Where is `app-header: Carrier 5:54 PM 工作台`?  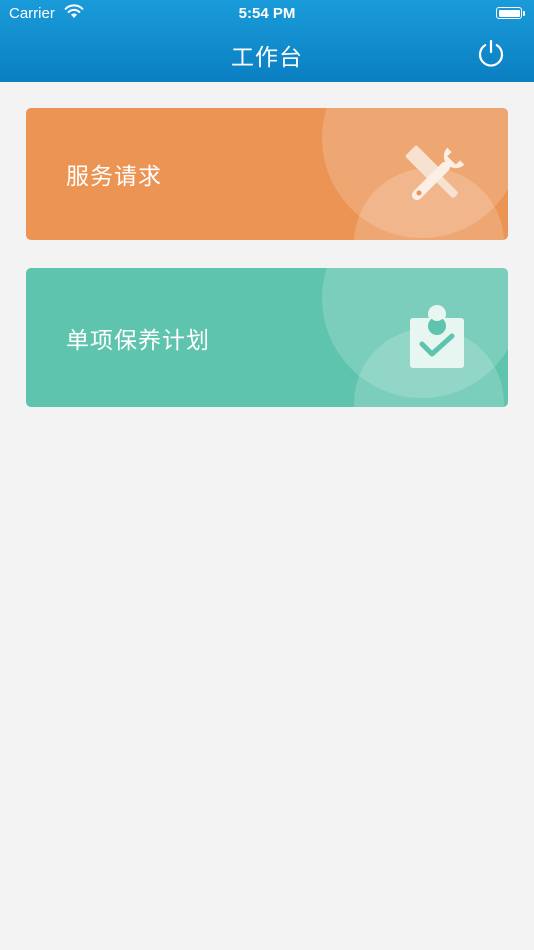
app-header: Carrier 5:54 PM 工作台 is located at coordinates (267, 41).